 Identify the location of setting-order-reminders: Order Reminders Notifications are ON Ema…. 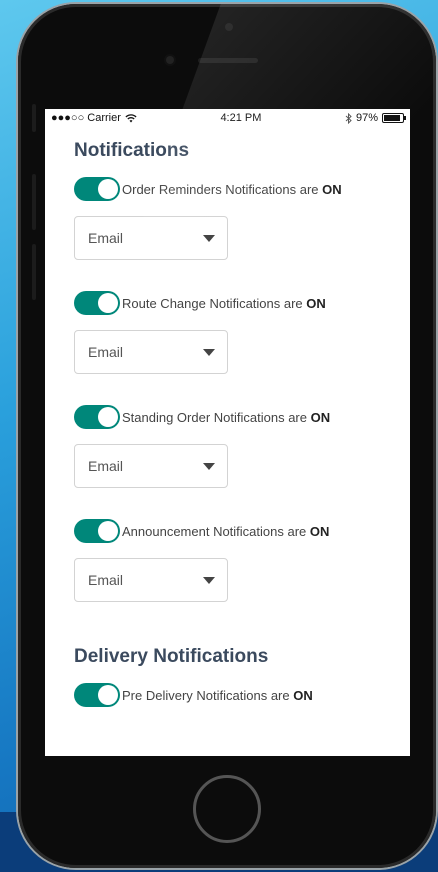
(242, 218).